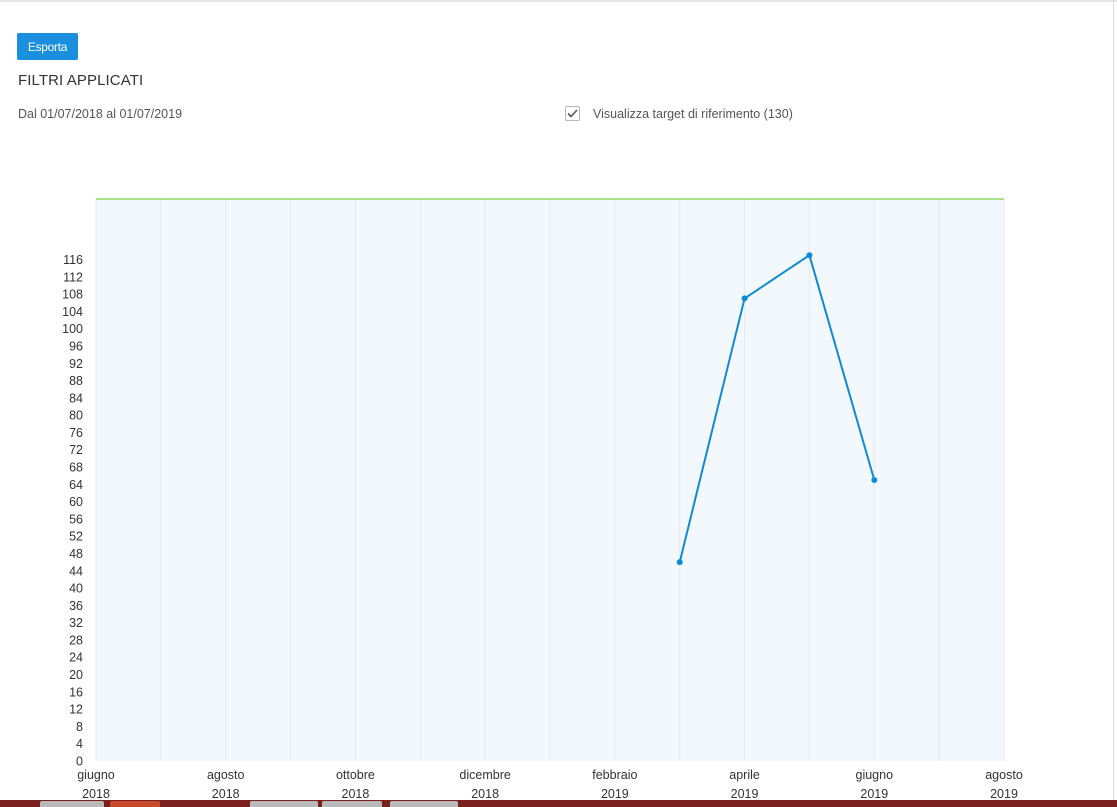 The image size is (1117, 807). I want to click on y-tick-label: 32, so click(76, 623).